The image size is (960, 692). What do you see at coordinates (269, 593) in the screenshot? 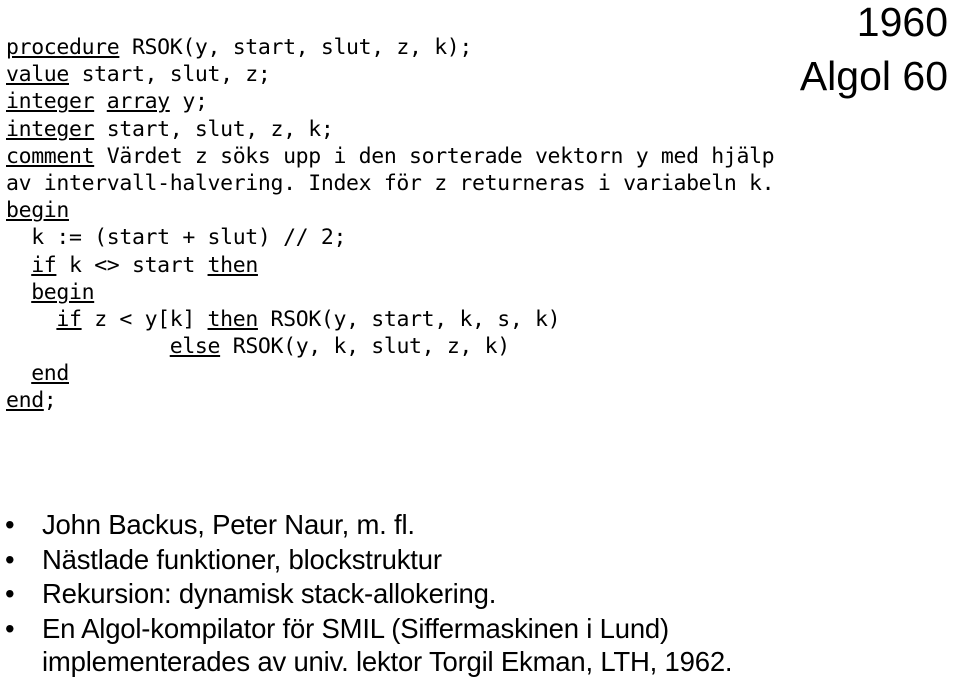
I see `list-item-label: Rekursion: dynamisk stack-allokering.` at bounding box center [269, 593].